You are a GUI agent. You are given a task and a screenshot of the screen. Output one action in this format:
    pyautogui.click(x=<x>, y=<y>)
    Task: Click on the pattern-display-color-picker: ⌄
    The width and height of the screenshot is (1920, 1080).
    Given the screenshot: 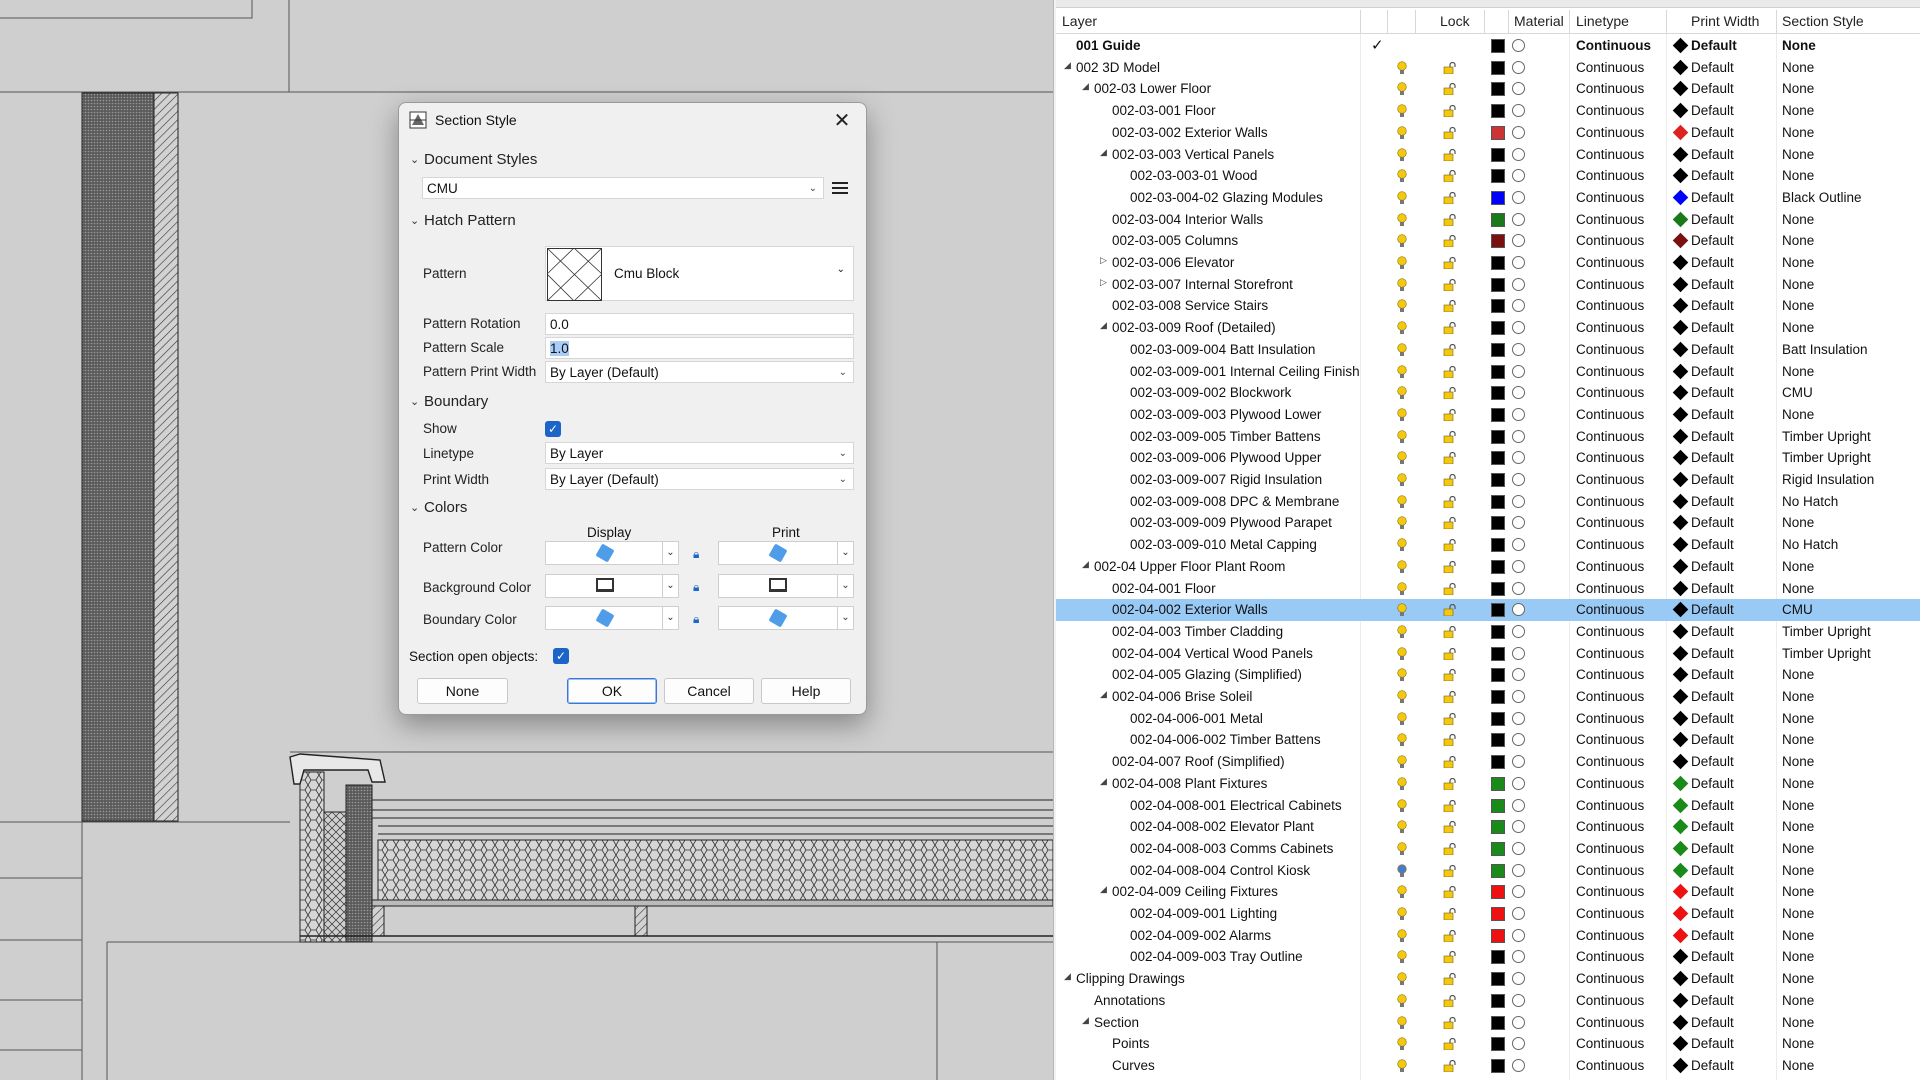 What is the action you would take?
    pyautogui.click(x=612, y=553)
    